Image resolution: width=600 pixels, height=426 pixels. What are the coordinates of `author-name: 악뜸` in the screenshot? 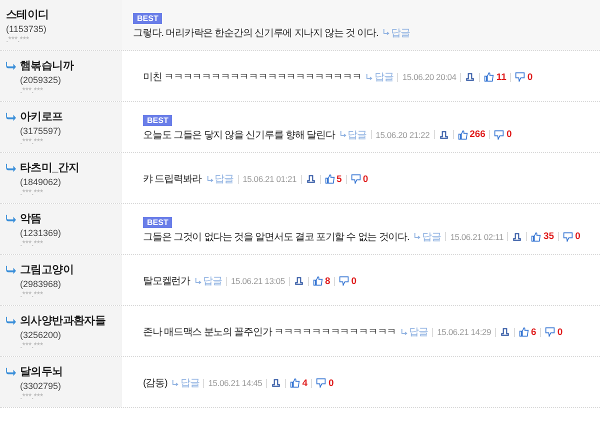 It's located at (31, 218).